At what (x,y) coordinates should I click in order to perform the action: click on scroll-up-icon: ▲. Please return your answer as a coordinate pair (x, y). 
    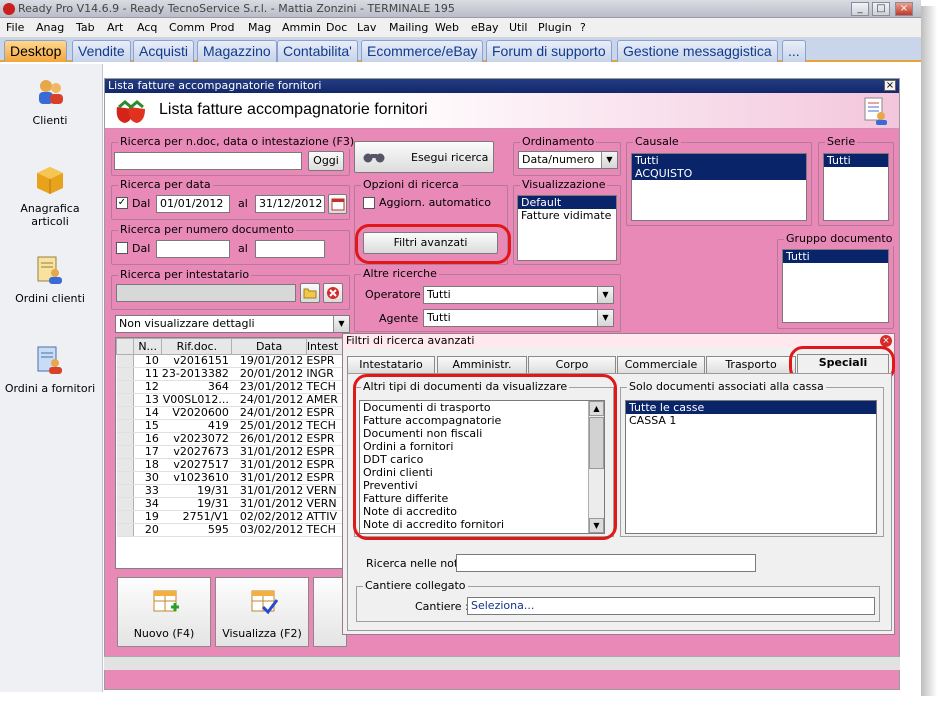
    Looking at the image, I should click on (596, 408).